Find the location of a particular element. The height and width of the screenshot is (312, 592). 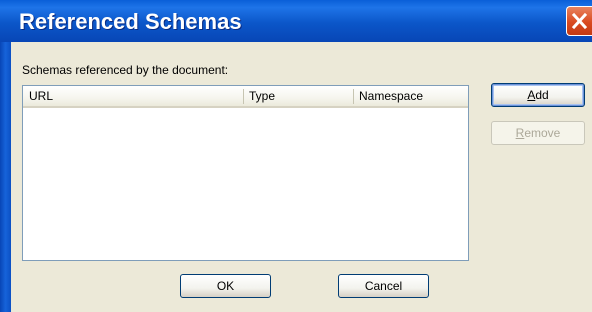

window-frame-left is located at coordinates (5, 177).